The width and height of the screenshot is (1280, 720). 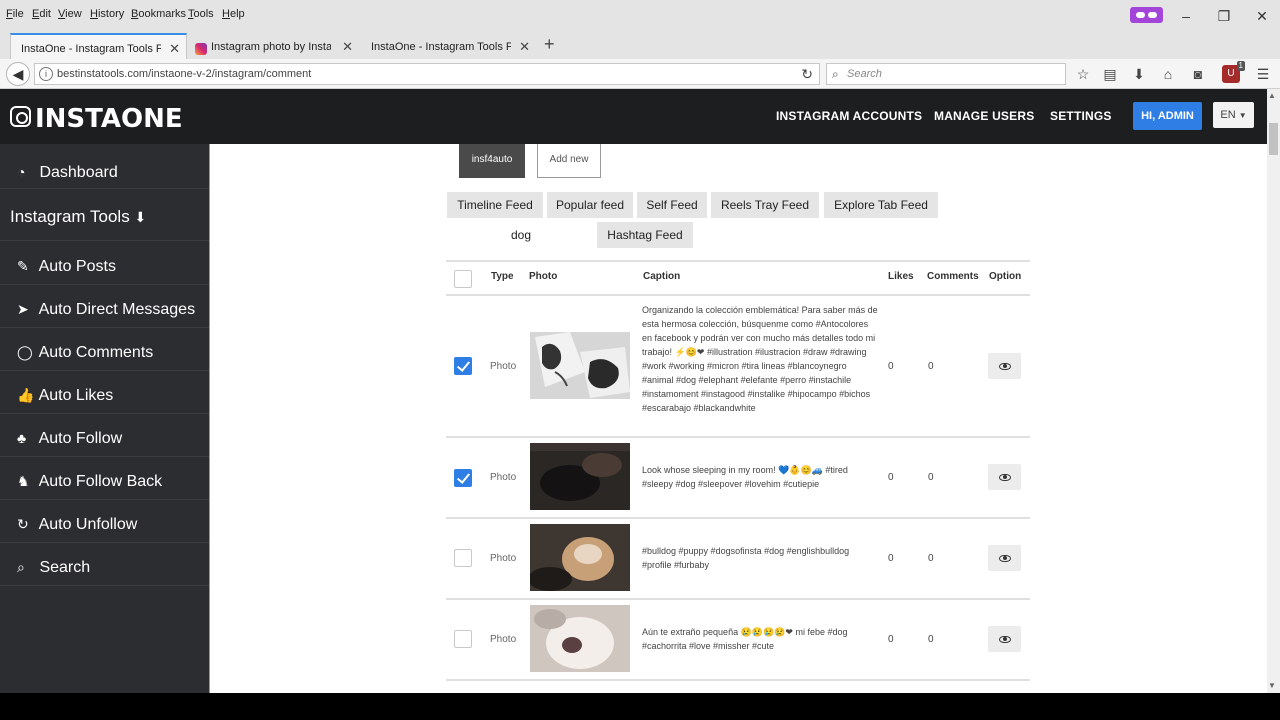 I want to click on page-scrollbar: ▲ ▼, so click(x=1273, y=391).